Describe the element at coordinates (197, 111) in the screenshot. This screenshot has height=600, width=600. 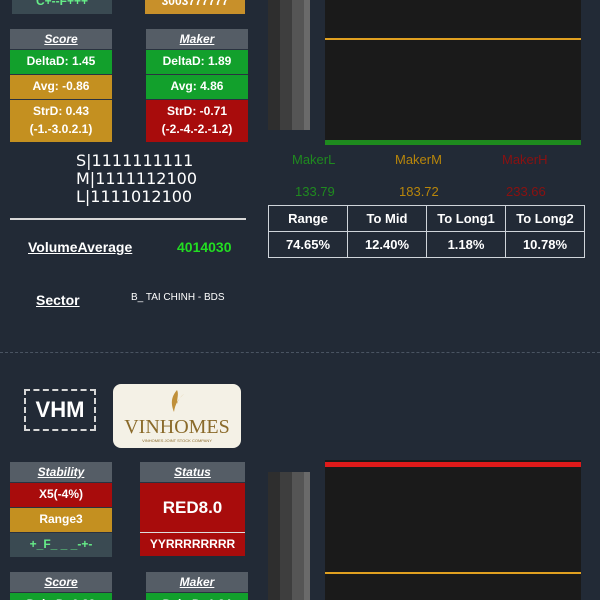
I see `maker-std: StrD: -0.71` at that location.